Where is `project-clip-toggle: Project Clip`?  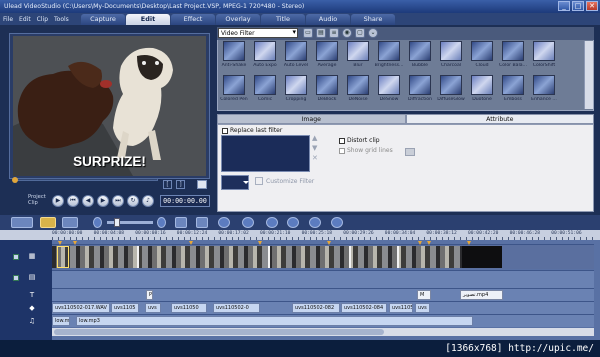 project-clip-toggle: Project Clip is located at coordinates (37, 200).